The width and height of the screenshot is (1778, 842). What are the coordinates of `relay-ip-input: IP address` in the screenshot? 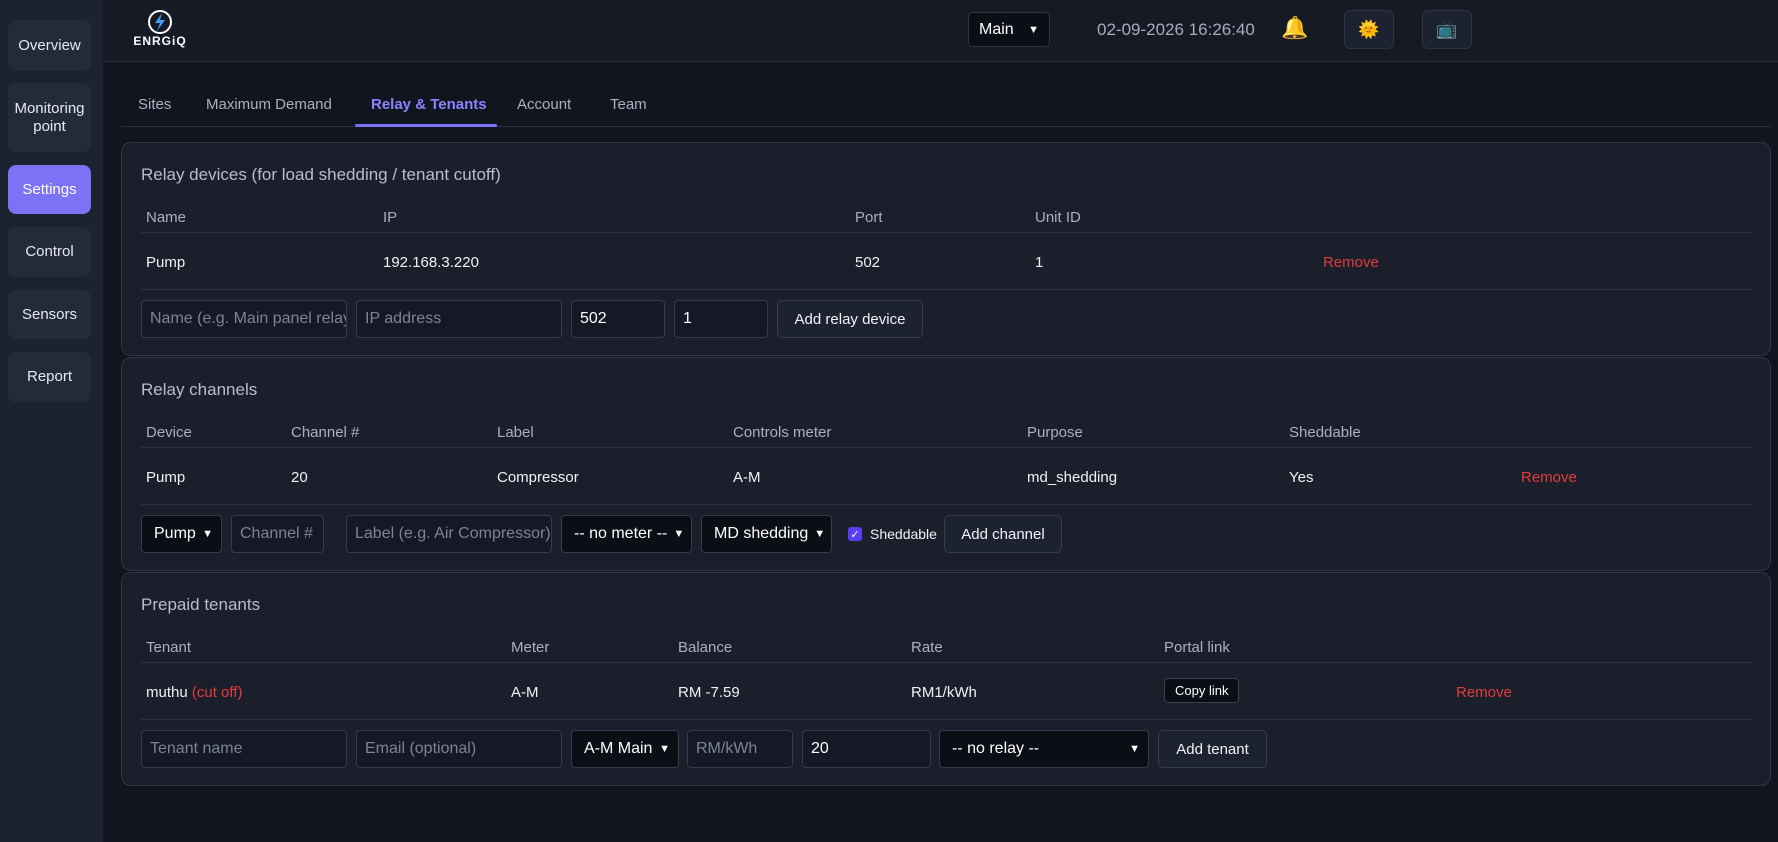 It's located at (459, 319).